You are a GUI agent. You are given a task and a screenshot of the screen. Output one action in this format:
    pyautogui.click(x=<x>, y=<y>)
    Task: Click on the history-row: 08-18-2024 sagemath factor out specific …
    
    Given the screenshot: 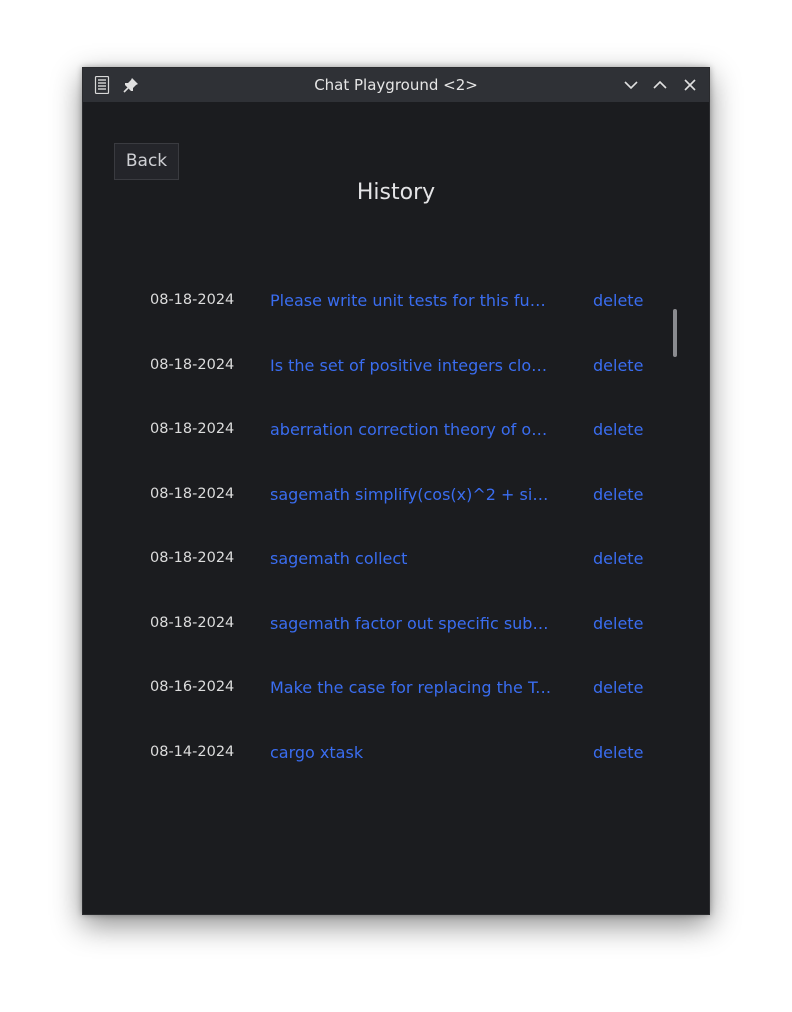 What is the action you would take?
    pyautogui.click(x=396, y=639)
    